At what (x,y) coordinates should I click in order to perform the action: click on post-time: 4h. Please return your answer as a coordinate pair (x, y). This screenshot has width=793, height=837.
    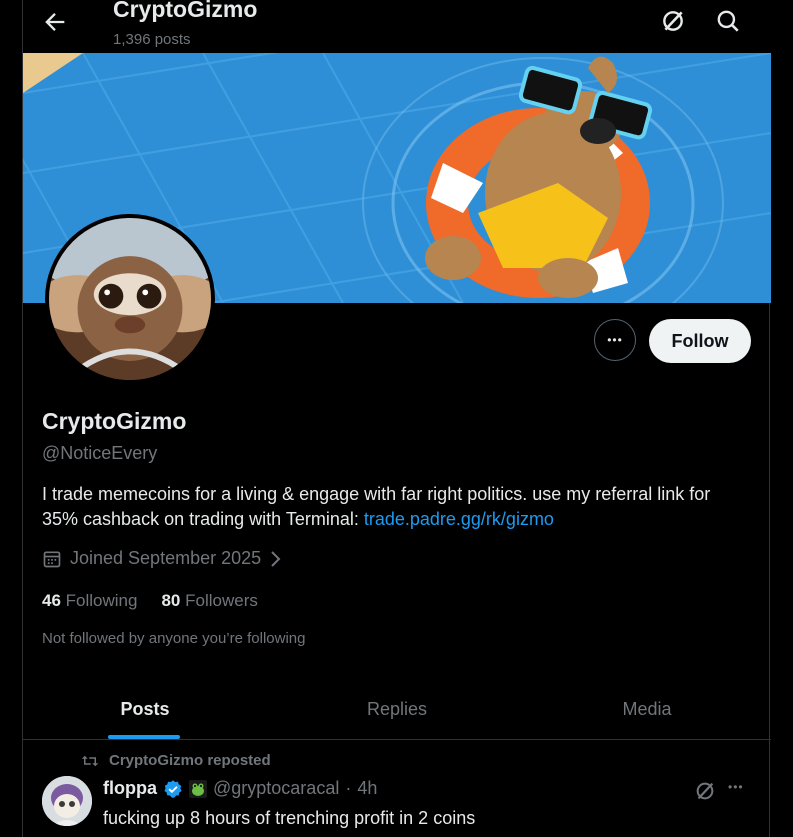
    Looking at the image, I should click on (367, 788).